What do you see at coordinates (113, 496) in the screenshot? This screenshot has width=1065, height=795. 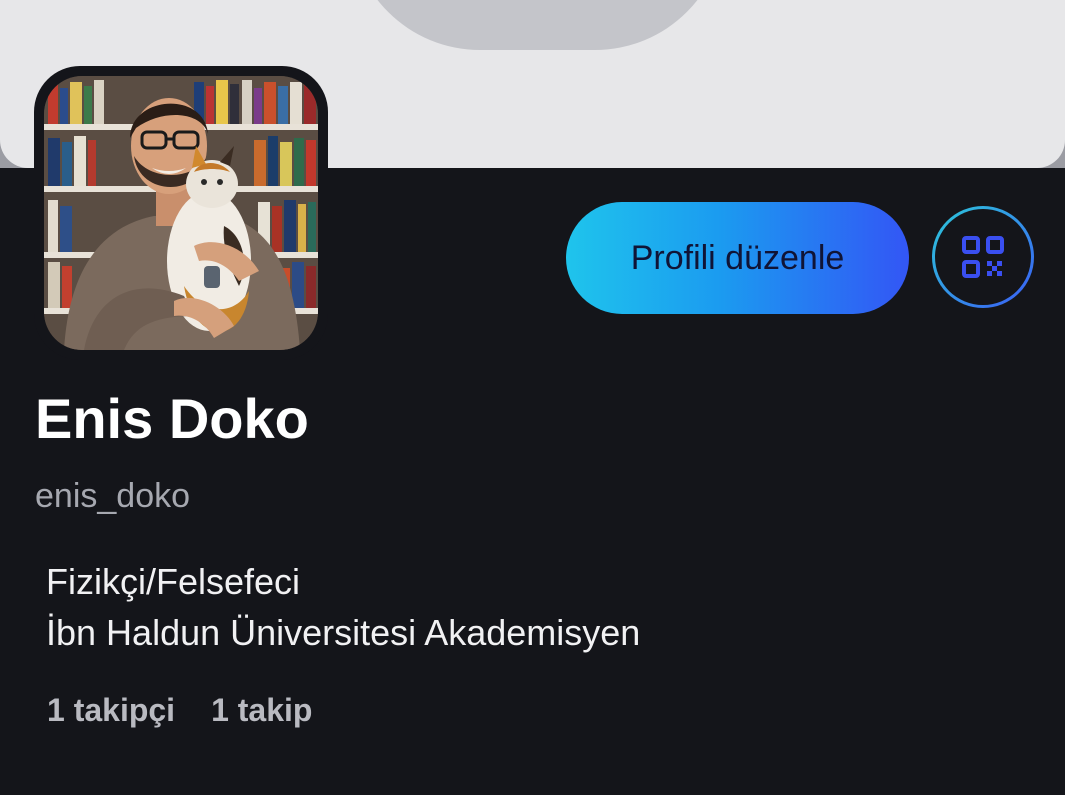 I see `profile-handle: enis_doko` at bounding box center [113, 496].